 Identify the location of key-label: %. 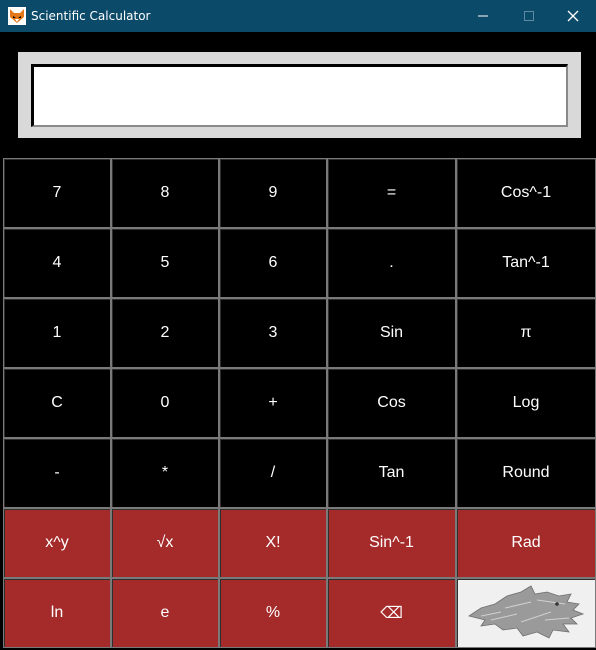
(273, 612).